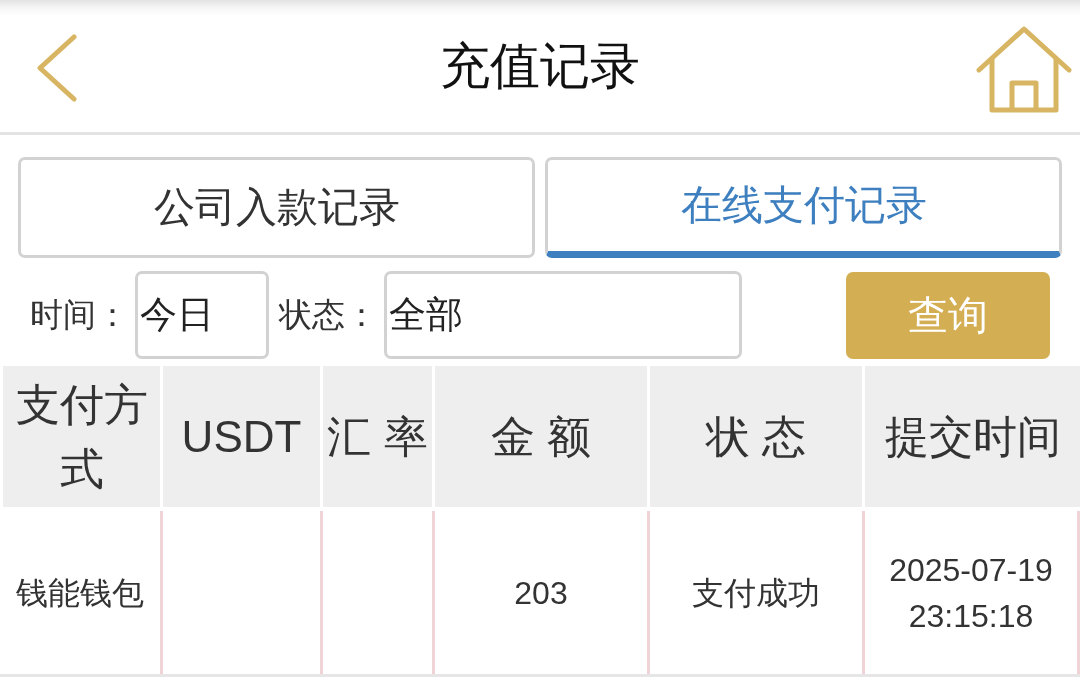 The width and height of the screenshot is (1080, 693). What do you see at coordinates (202, 315) in the screenshot?
I see `time-field: 今日` at bounding box center [202, 315].